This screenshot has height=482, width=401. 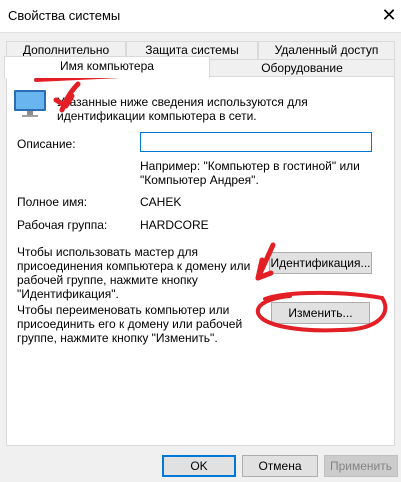 I want to click on tab-computer-name: Имя компьютера, so click(x=107, y=67).